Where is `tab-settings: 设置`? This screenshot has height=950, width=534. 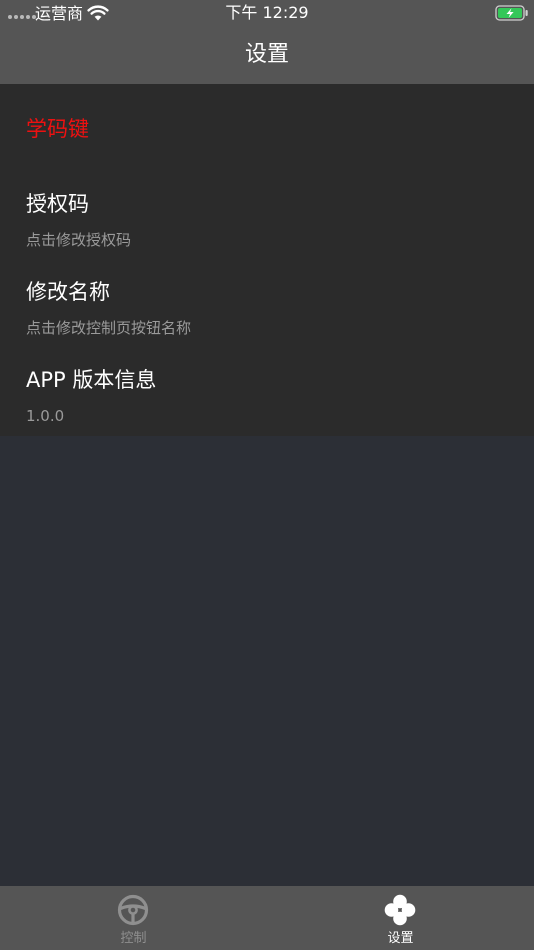 tab-settings: 设置 is located at coordinates (400, 918).